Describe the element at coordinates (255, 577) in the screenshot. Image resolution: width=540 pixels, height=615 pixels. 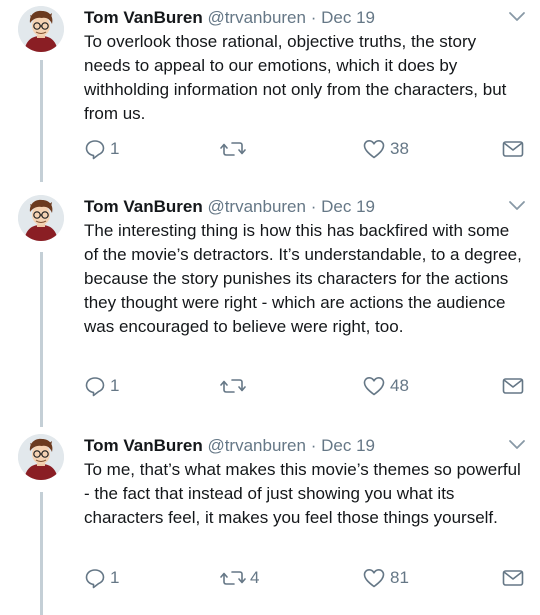
I see `retweet-count: 4` at that location.